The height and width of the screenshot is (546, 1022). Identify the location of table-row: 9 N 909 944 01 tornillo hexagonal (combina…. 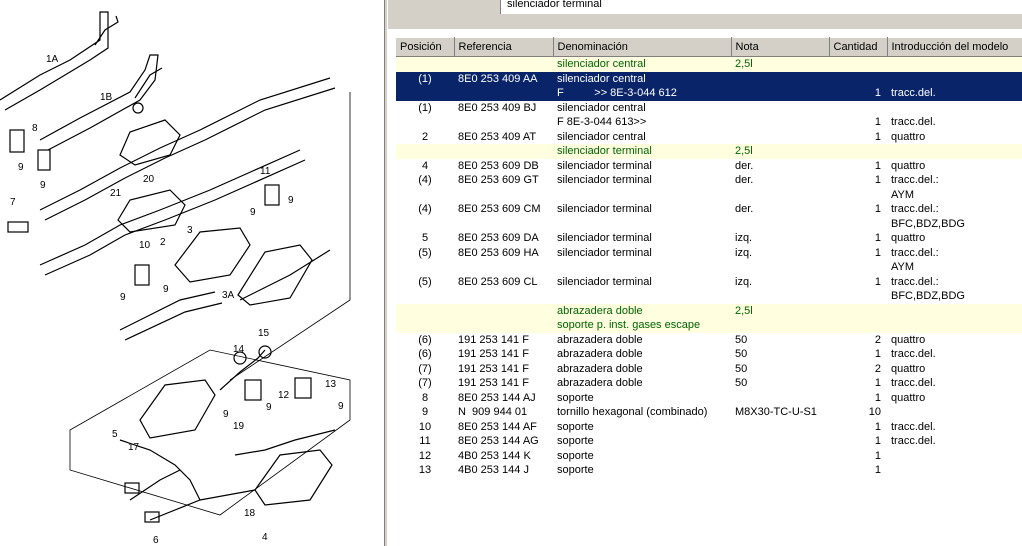
(709, 412).